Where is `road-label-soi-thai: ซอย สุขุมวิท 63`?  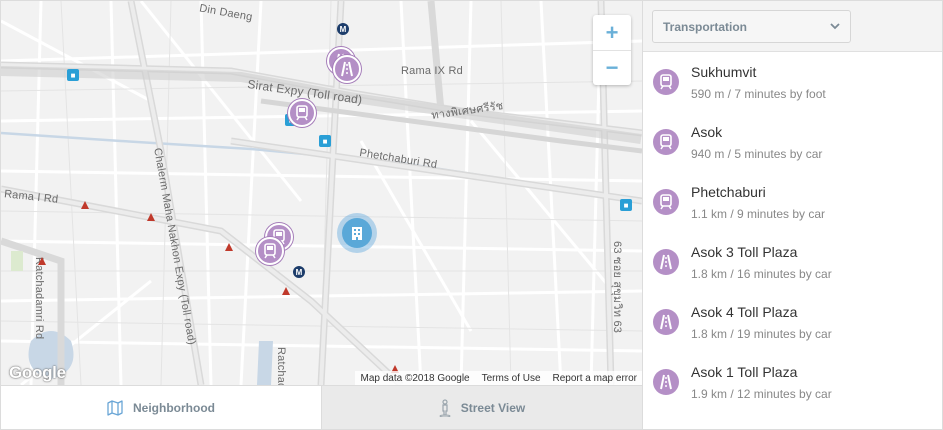
road-label-soi-thai: ซอย สุขุมวิท 63 is located at coordinates (617, 295).